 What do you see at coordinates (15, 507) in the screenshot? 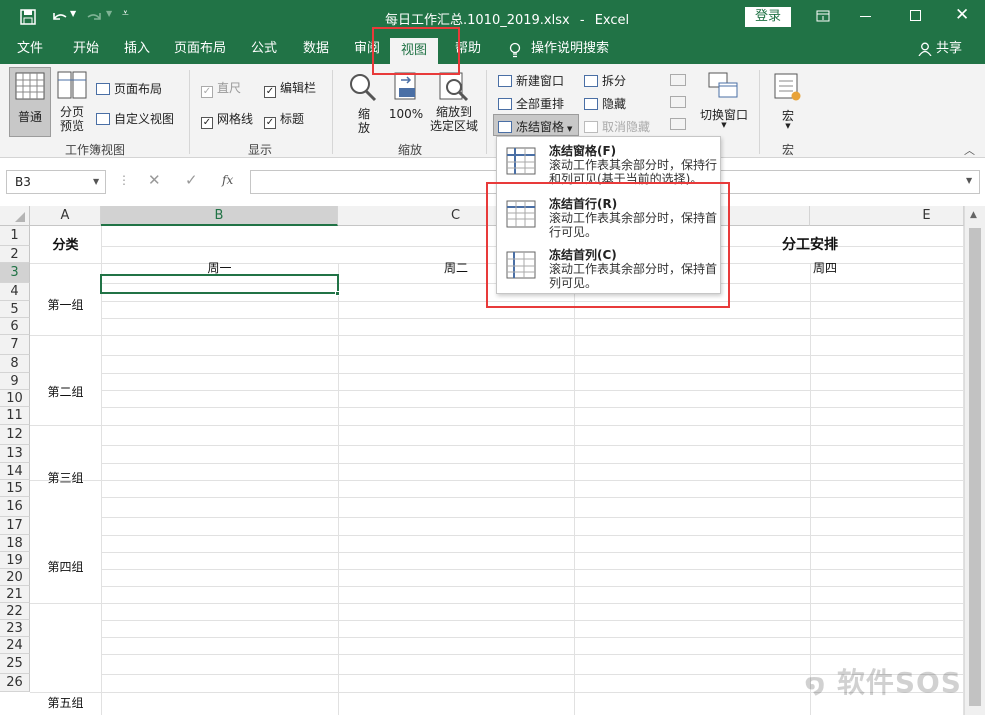
I see `row-header: 16` at bounding box center [15, 507].